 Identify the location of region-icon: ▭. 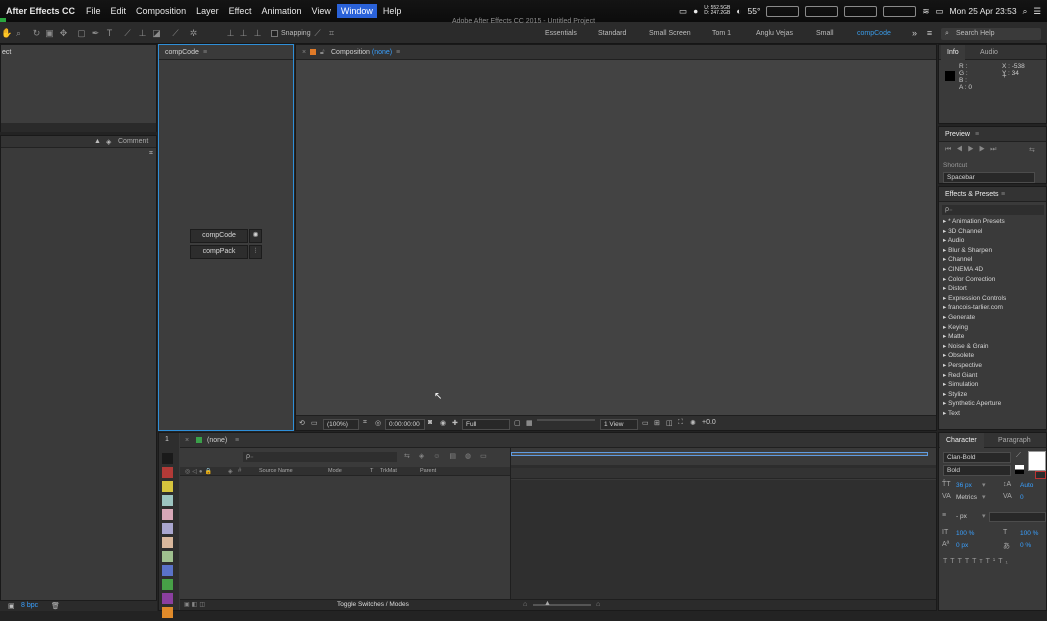
(314, 423).